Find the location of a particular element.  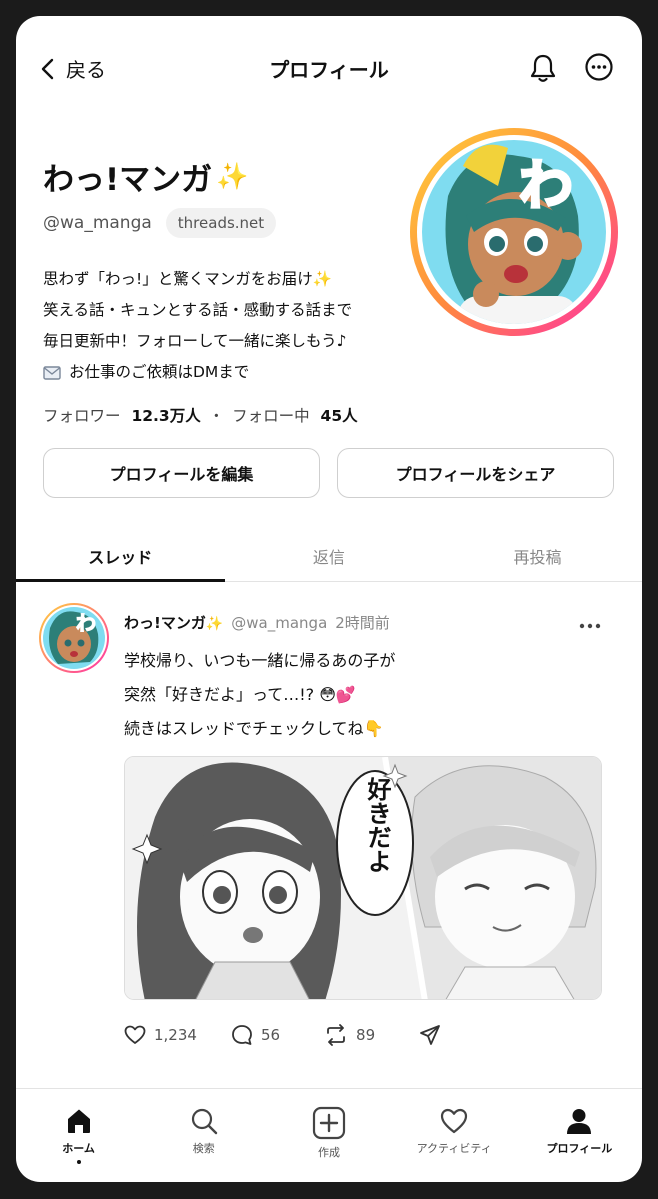

share-button is located at coordinates (430, 1035).